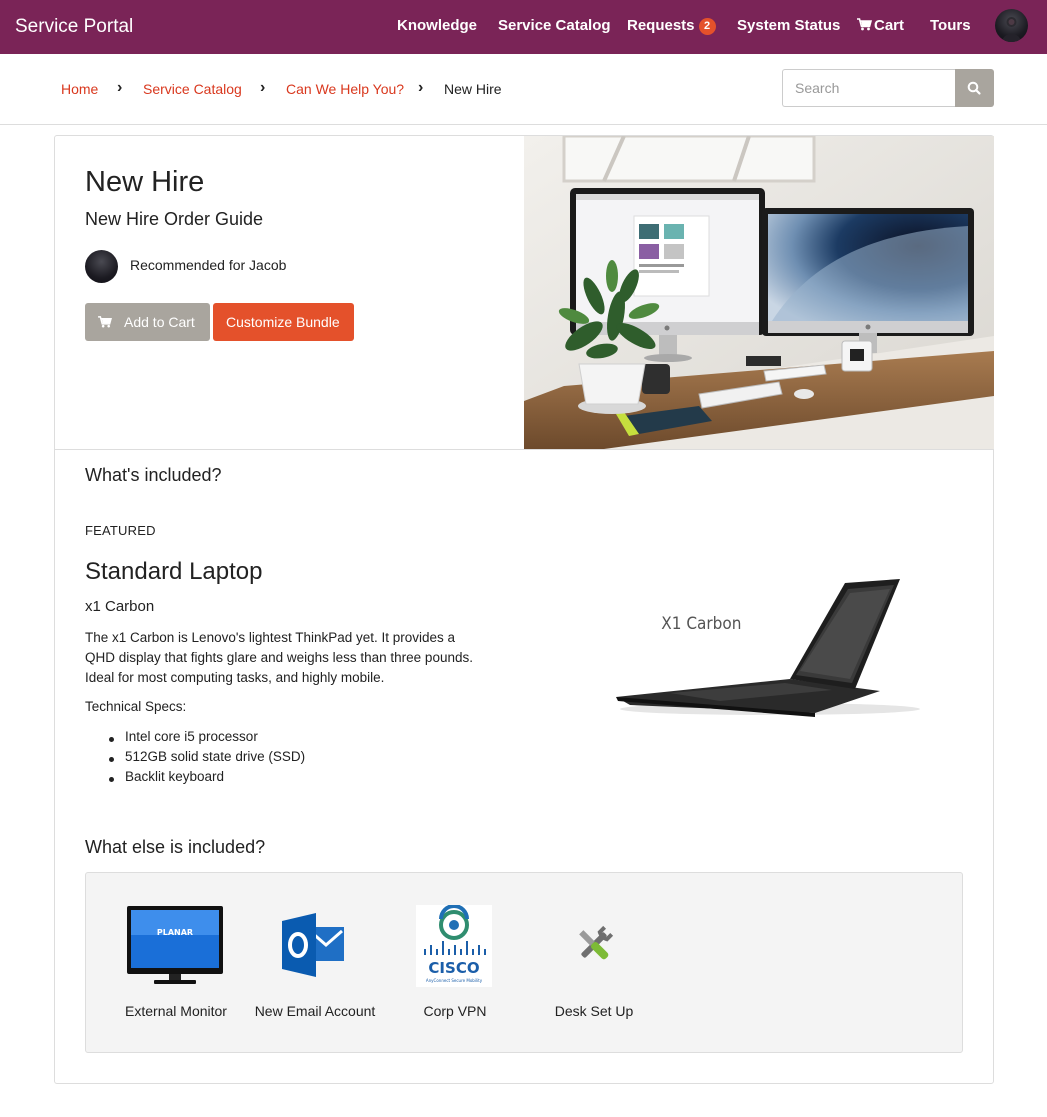  I want to click on breadcrumb-service-catalog: Service Catalog, so click(192, 89).